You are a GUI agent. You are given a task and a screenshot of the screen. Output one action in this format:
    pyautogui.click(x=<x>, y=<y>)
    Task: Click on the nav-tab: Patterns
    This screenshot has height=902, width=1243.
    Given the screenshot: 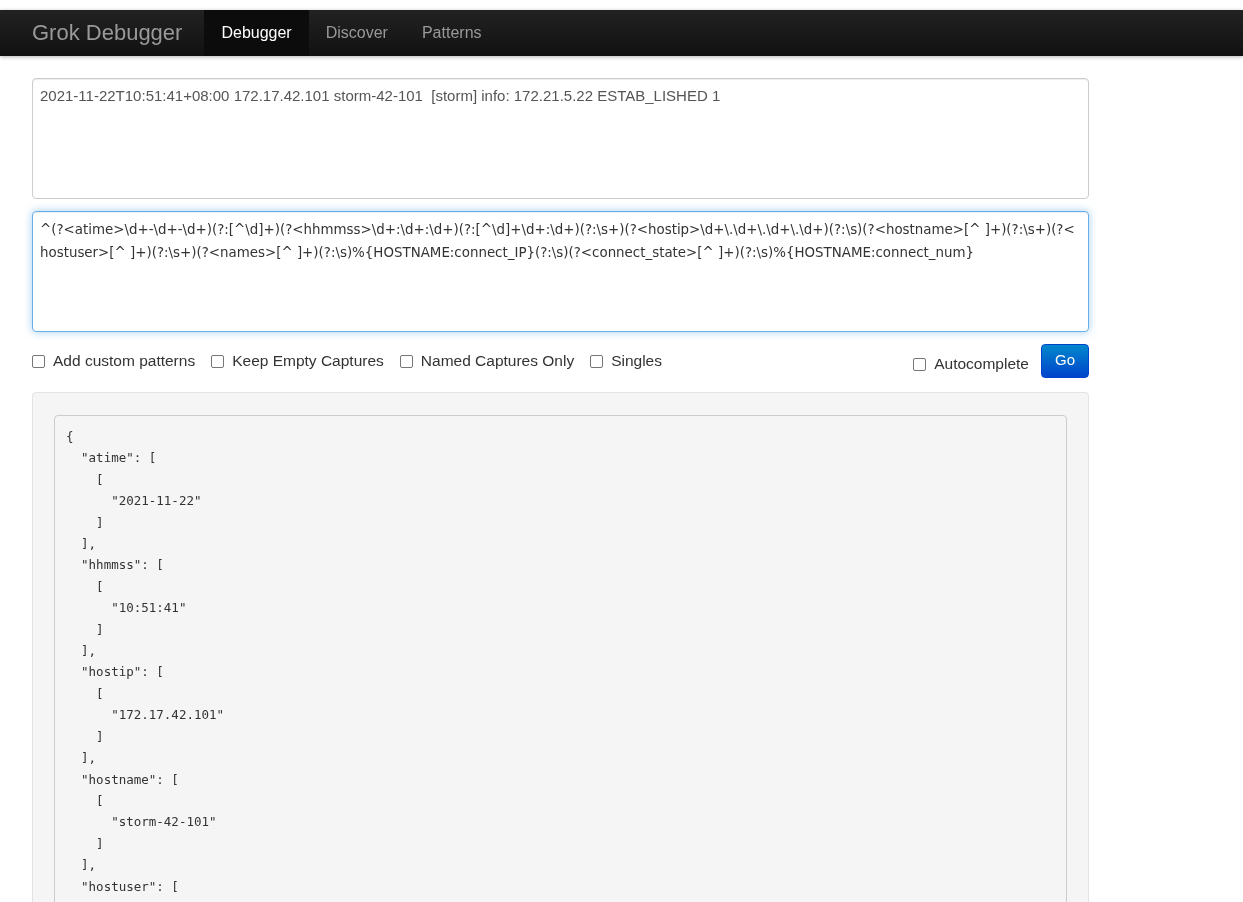 What is the action you would take?
    pyautogui.click(x=451, y=33)
    